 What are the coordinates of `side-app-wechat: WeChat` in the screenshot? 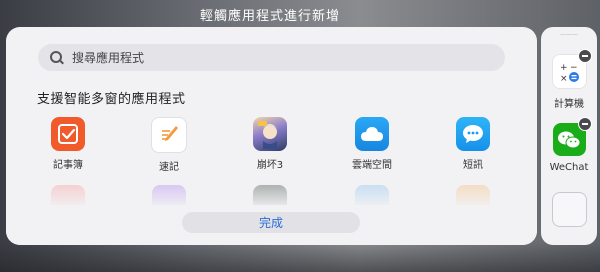 It's located at (569, 145).